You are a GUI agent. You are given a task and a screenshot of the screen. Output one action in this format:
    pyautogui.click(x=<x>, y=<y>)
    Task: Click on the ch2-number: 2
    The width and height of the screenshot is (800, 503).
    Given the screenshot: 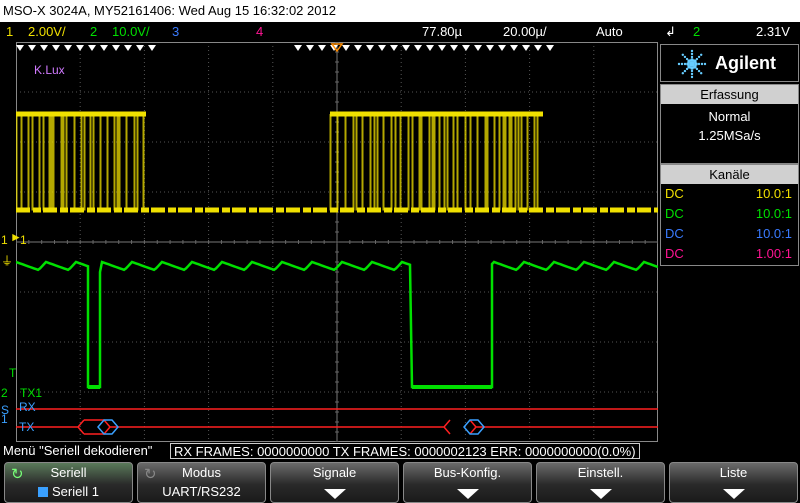 What is the action you would take?
    pyautogui.click(x=93, y=32)
    